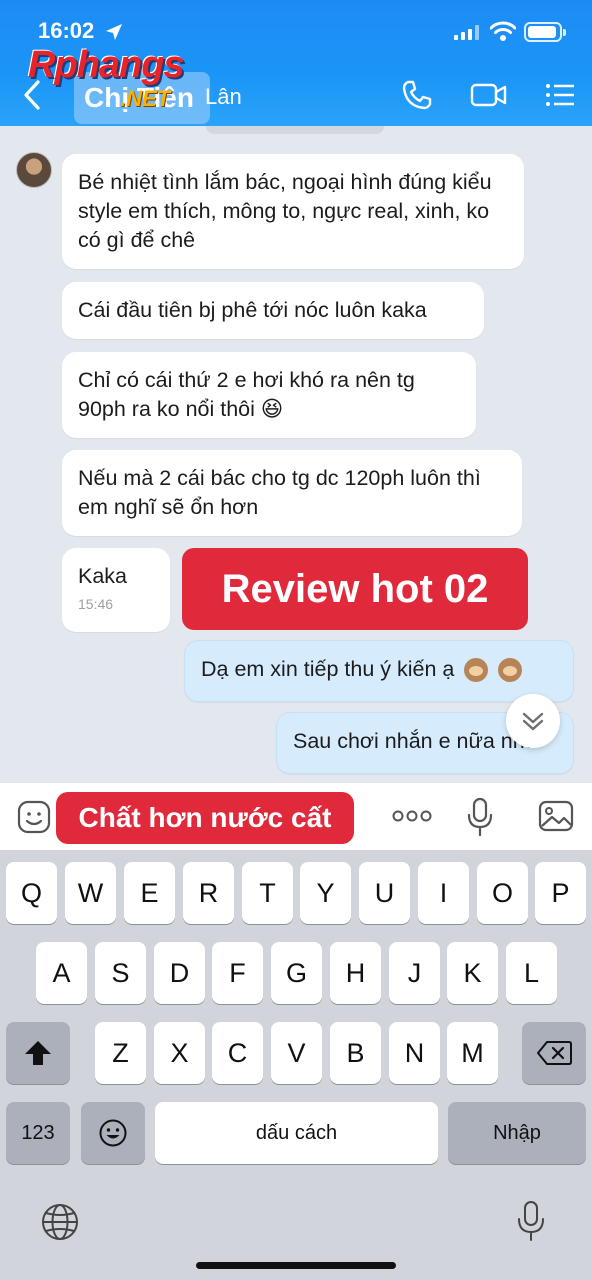  Describe the element at coordinates (502, 893) in the screenshot. I see `key-o: O` at that location.